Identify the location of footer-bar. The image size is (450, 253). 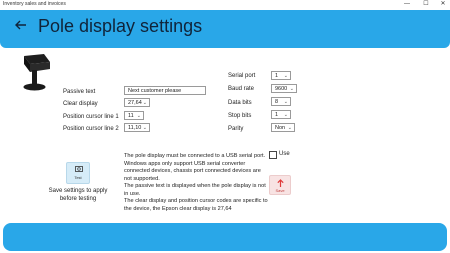
(225, 237).